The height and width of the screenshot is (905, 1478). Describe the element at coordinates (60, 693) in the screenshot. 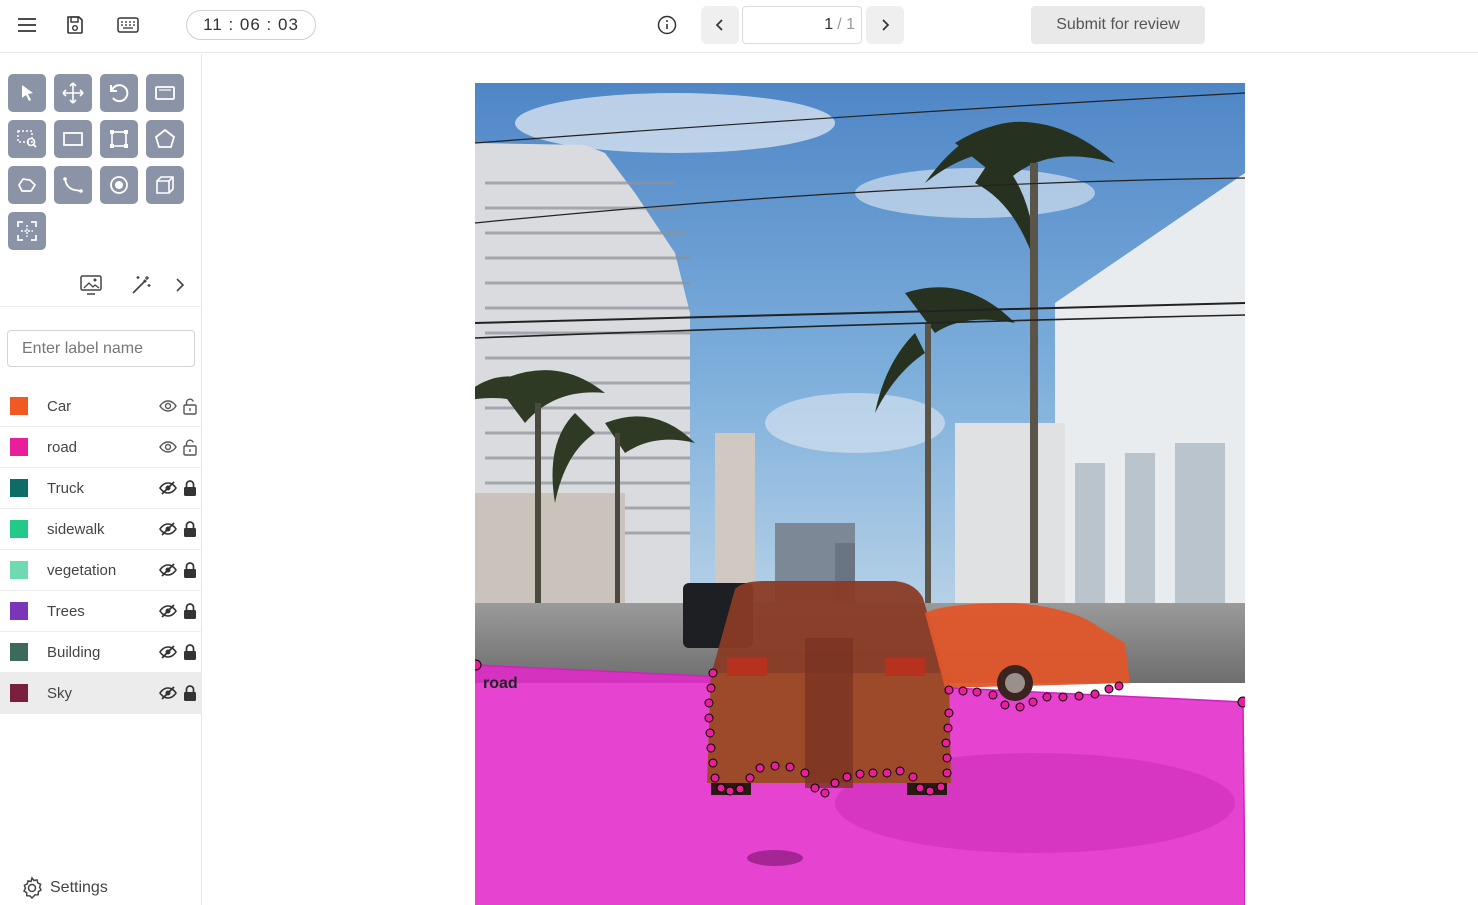

I see `label-name: Sky` at that location.